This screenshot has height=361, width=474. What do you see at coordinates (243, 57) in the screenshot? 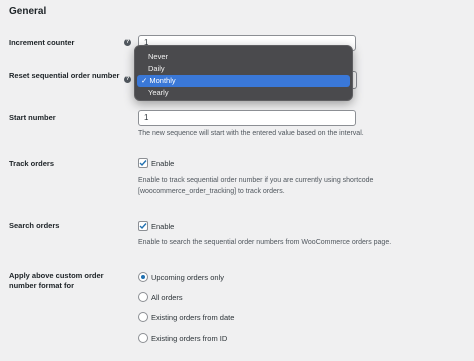
I see `dropdown-option-never: Never` at bounding box center [243, 57].